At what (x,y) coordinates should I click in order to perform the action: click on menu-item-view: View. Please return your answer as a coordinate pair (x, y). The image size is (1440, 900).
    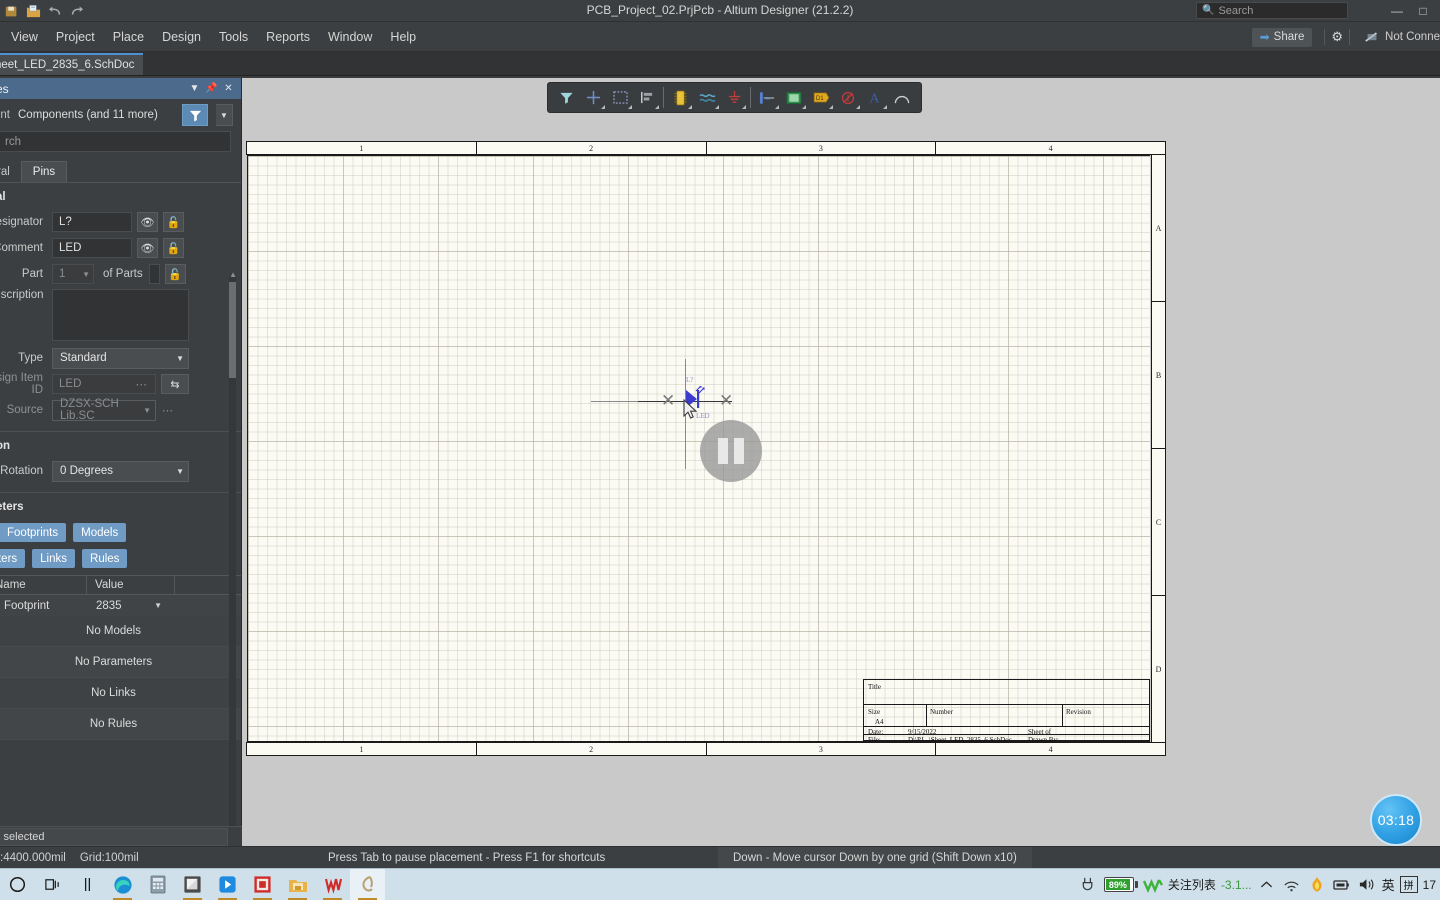
    Looking at the image, I should click on (24, 37).